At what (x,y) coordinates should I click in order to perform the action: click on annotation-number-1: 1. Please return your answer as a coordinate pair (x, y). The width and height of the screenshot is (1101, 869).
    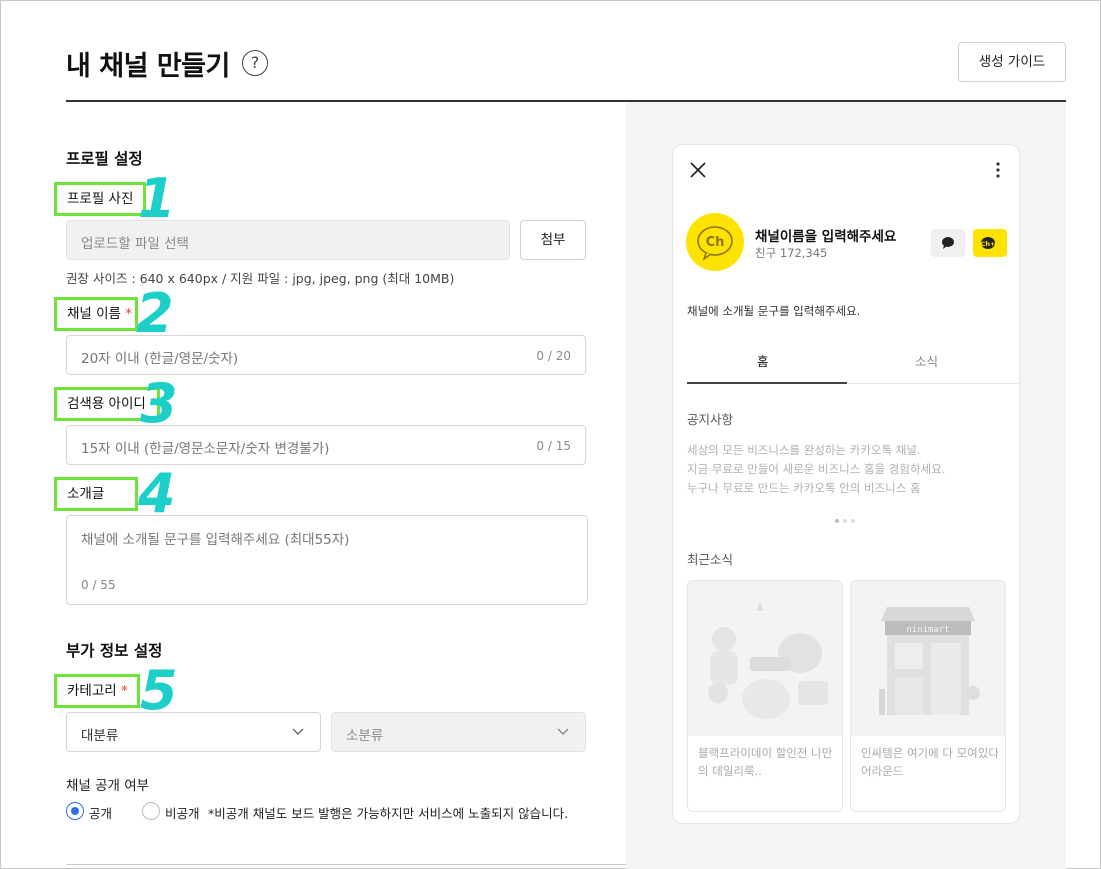
    Looking at the image, I should click on (157, 198).